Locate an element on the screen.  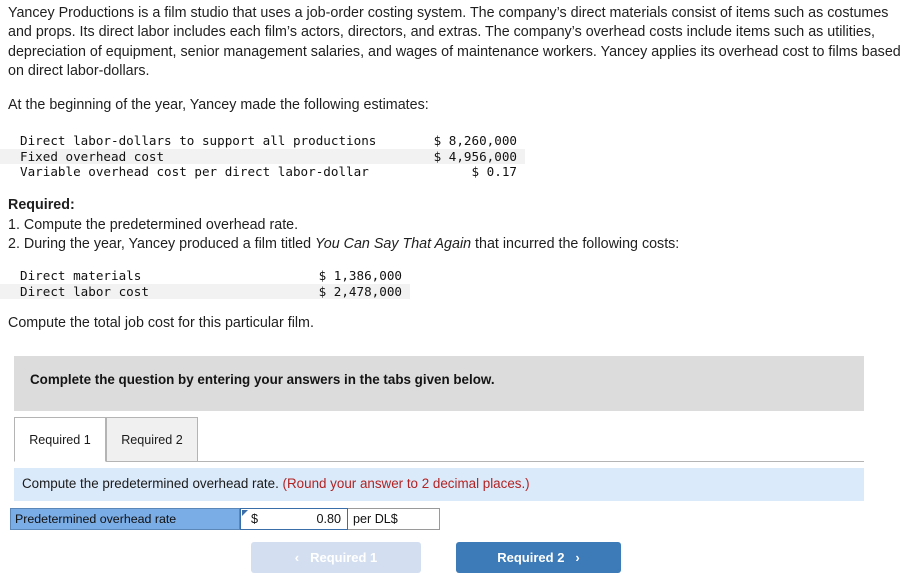
answer-row-label: Predetermined overhead rate is located at coordinates (125, 519).